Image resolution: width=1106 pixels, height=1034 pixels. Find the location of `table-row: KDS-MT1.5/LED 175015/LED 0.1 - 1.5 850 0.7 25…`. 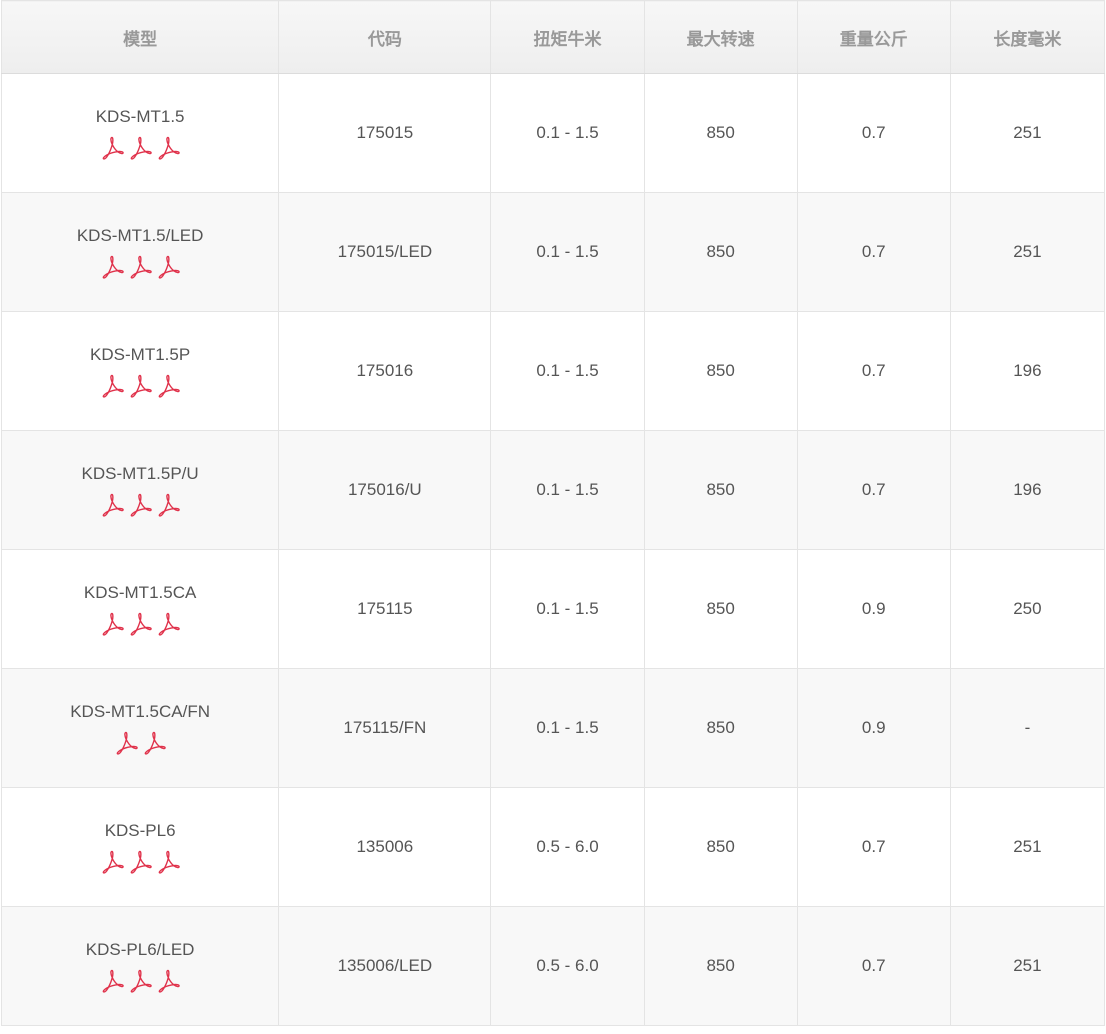

table-row: KDS-MT1.5/LED 175015/LED 0.1 - 1.5 850 0.7 25… is located at coordinates (553, 252).